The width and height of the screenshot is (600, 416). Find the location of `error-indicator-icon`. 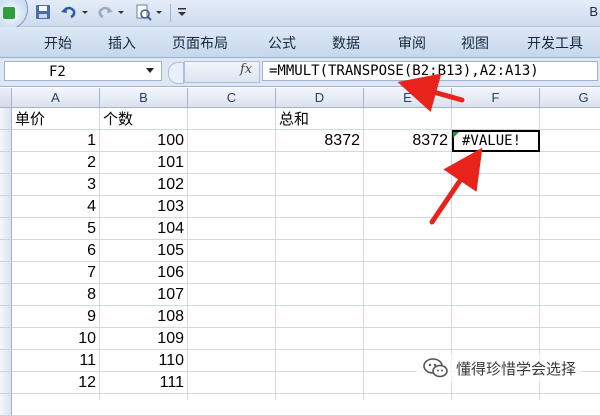

error-indicator-icon is located at coordinates (456, 135).